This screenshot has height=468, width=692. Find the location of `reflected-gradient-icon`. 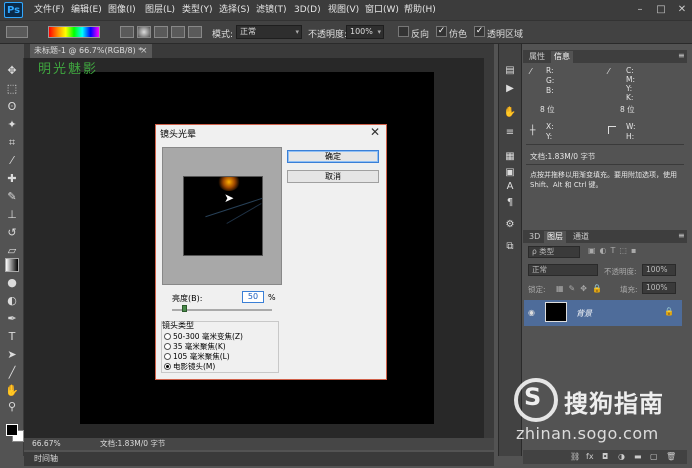

reflected-gradient-icon is located at coordinates (178, 32).